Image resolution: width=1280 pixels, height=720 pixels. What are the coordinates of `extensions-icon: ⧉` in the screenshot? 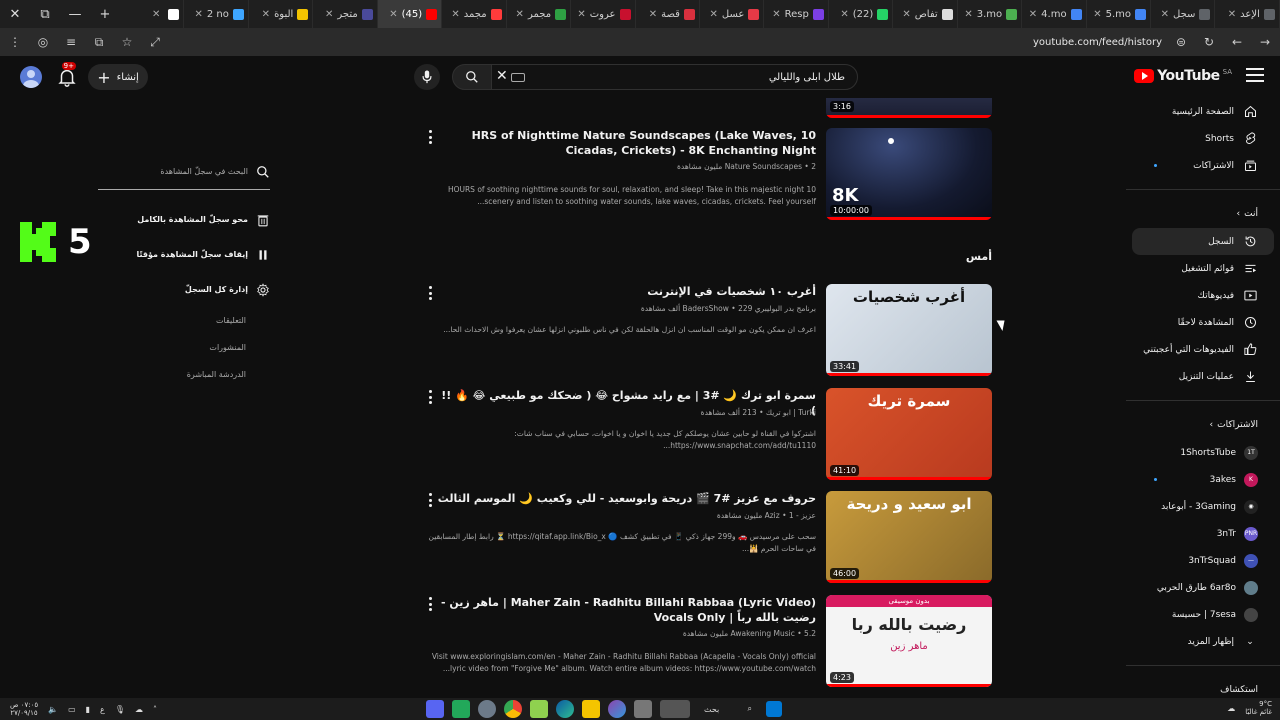 It's located at (99, 42).